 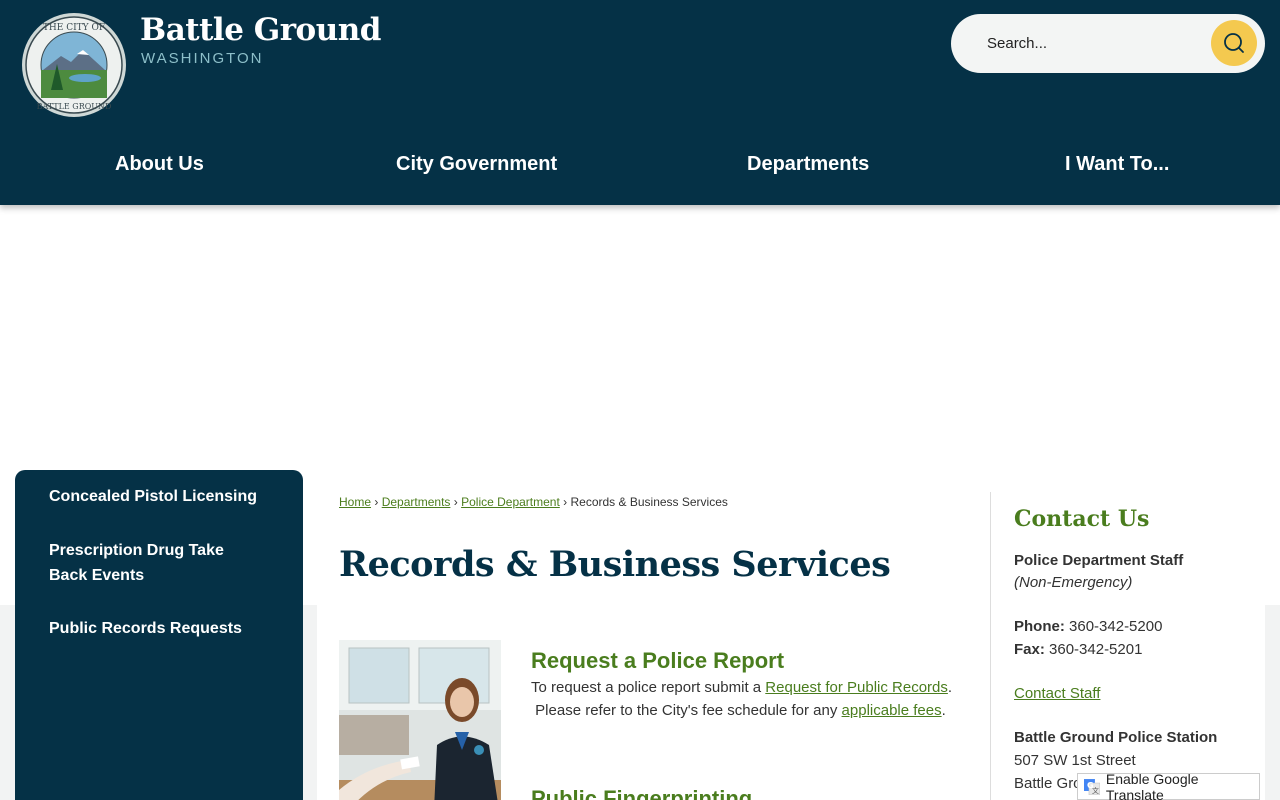 I want to click on applicable-fees-link: applicable fees, so click(x=892, y=710).